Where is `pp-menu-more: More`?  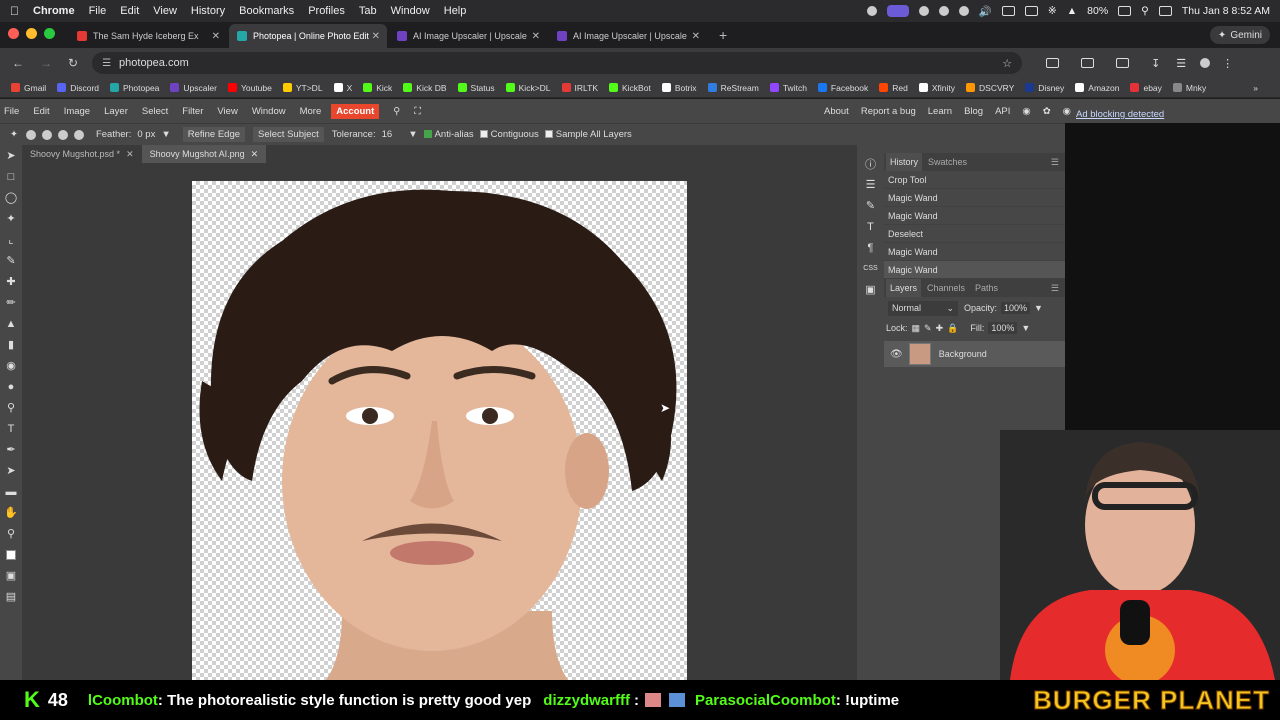 pp-menu-more: More is located at coordinates (311, 111).